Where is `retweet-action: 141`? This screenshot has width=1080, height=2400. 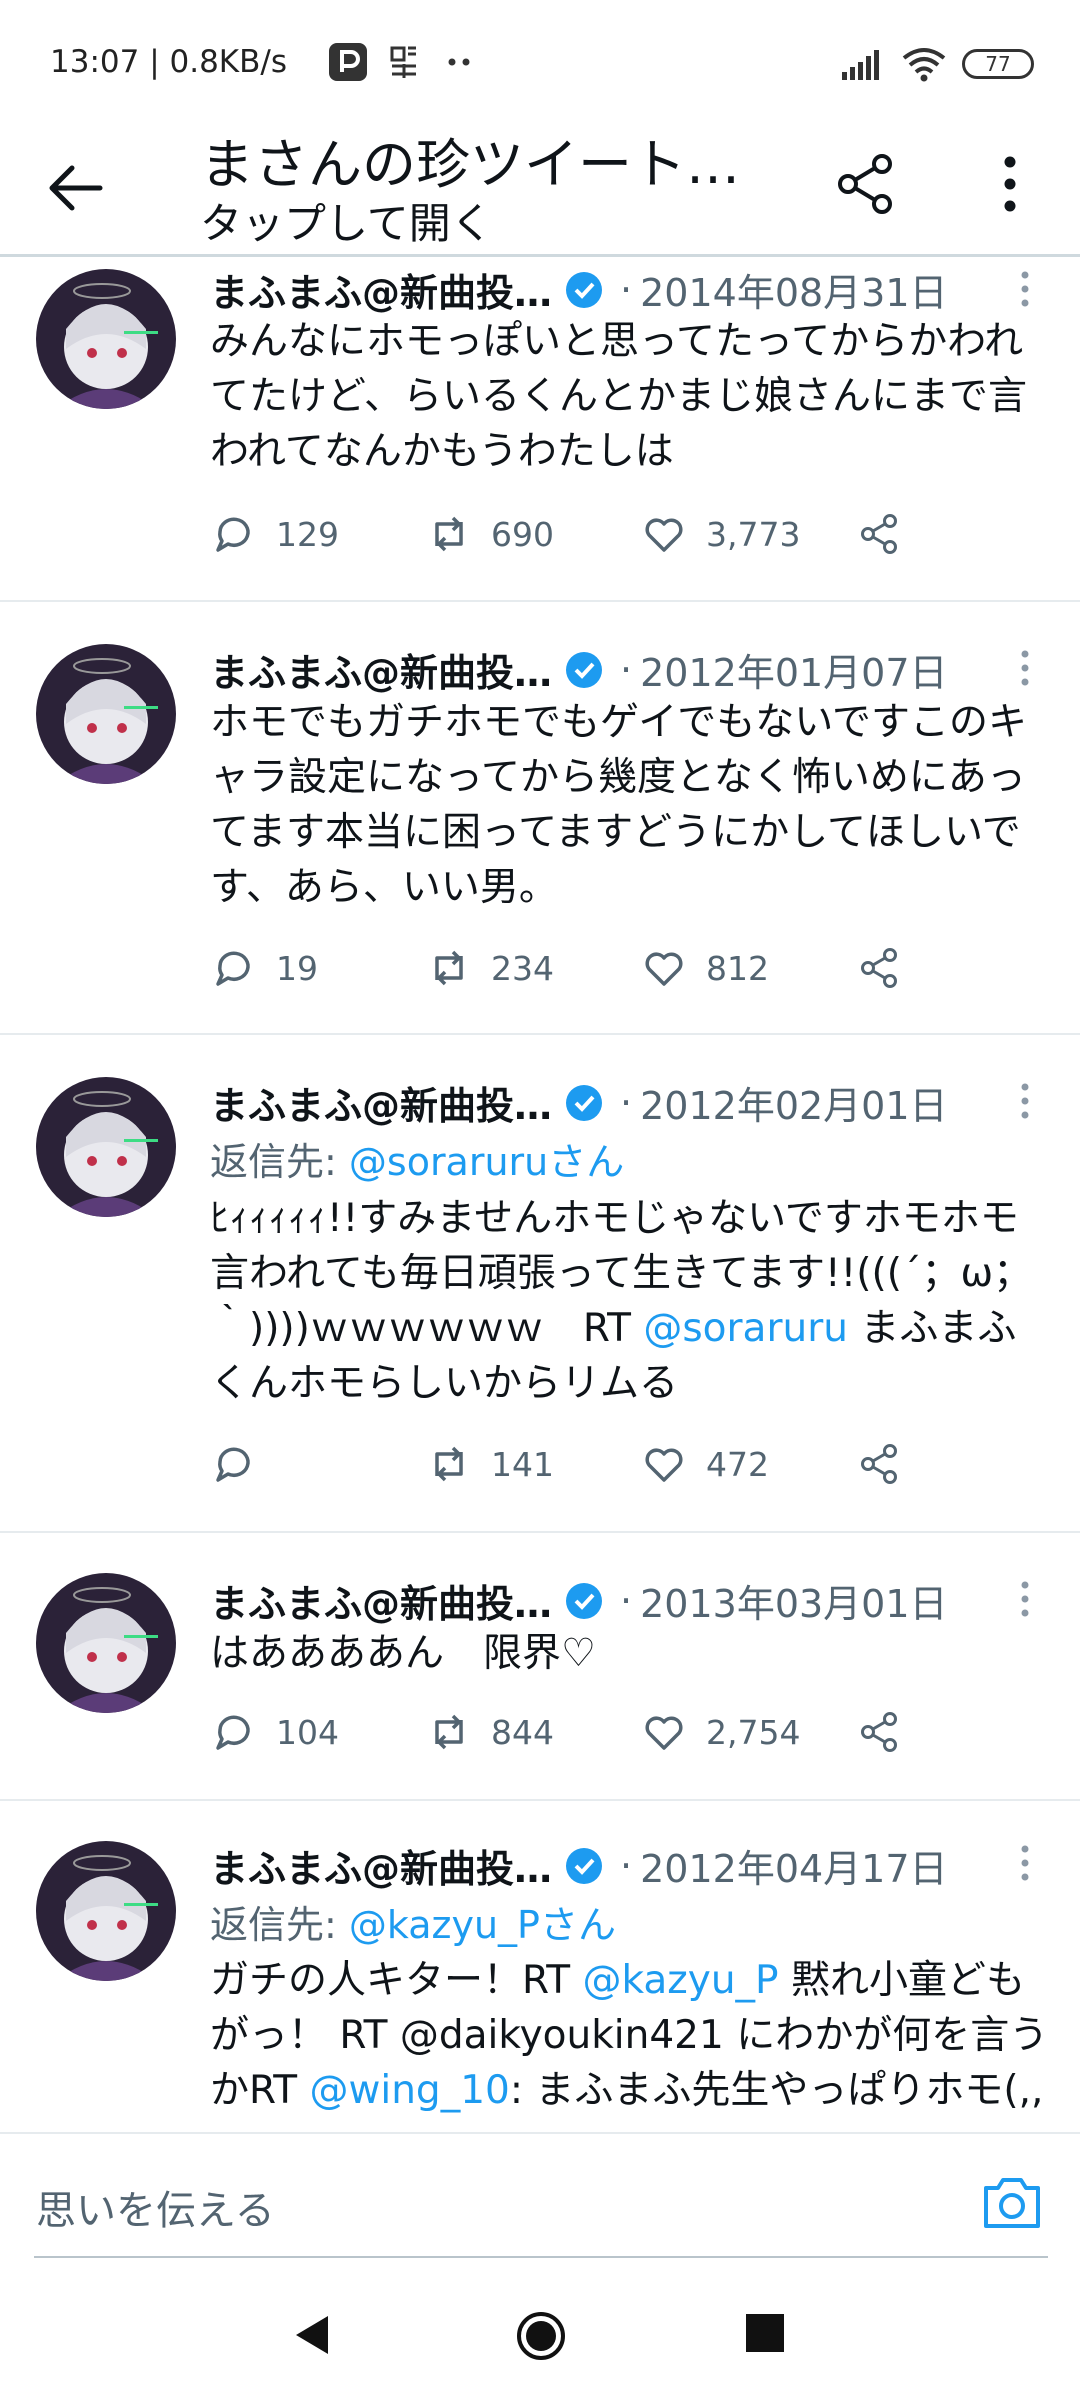 retweet-action: 141 is located at coordinates (532, 1464).